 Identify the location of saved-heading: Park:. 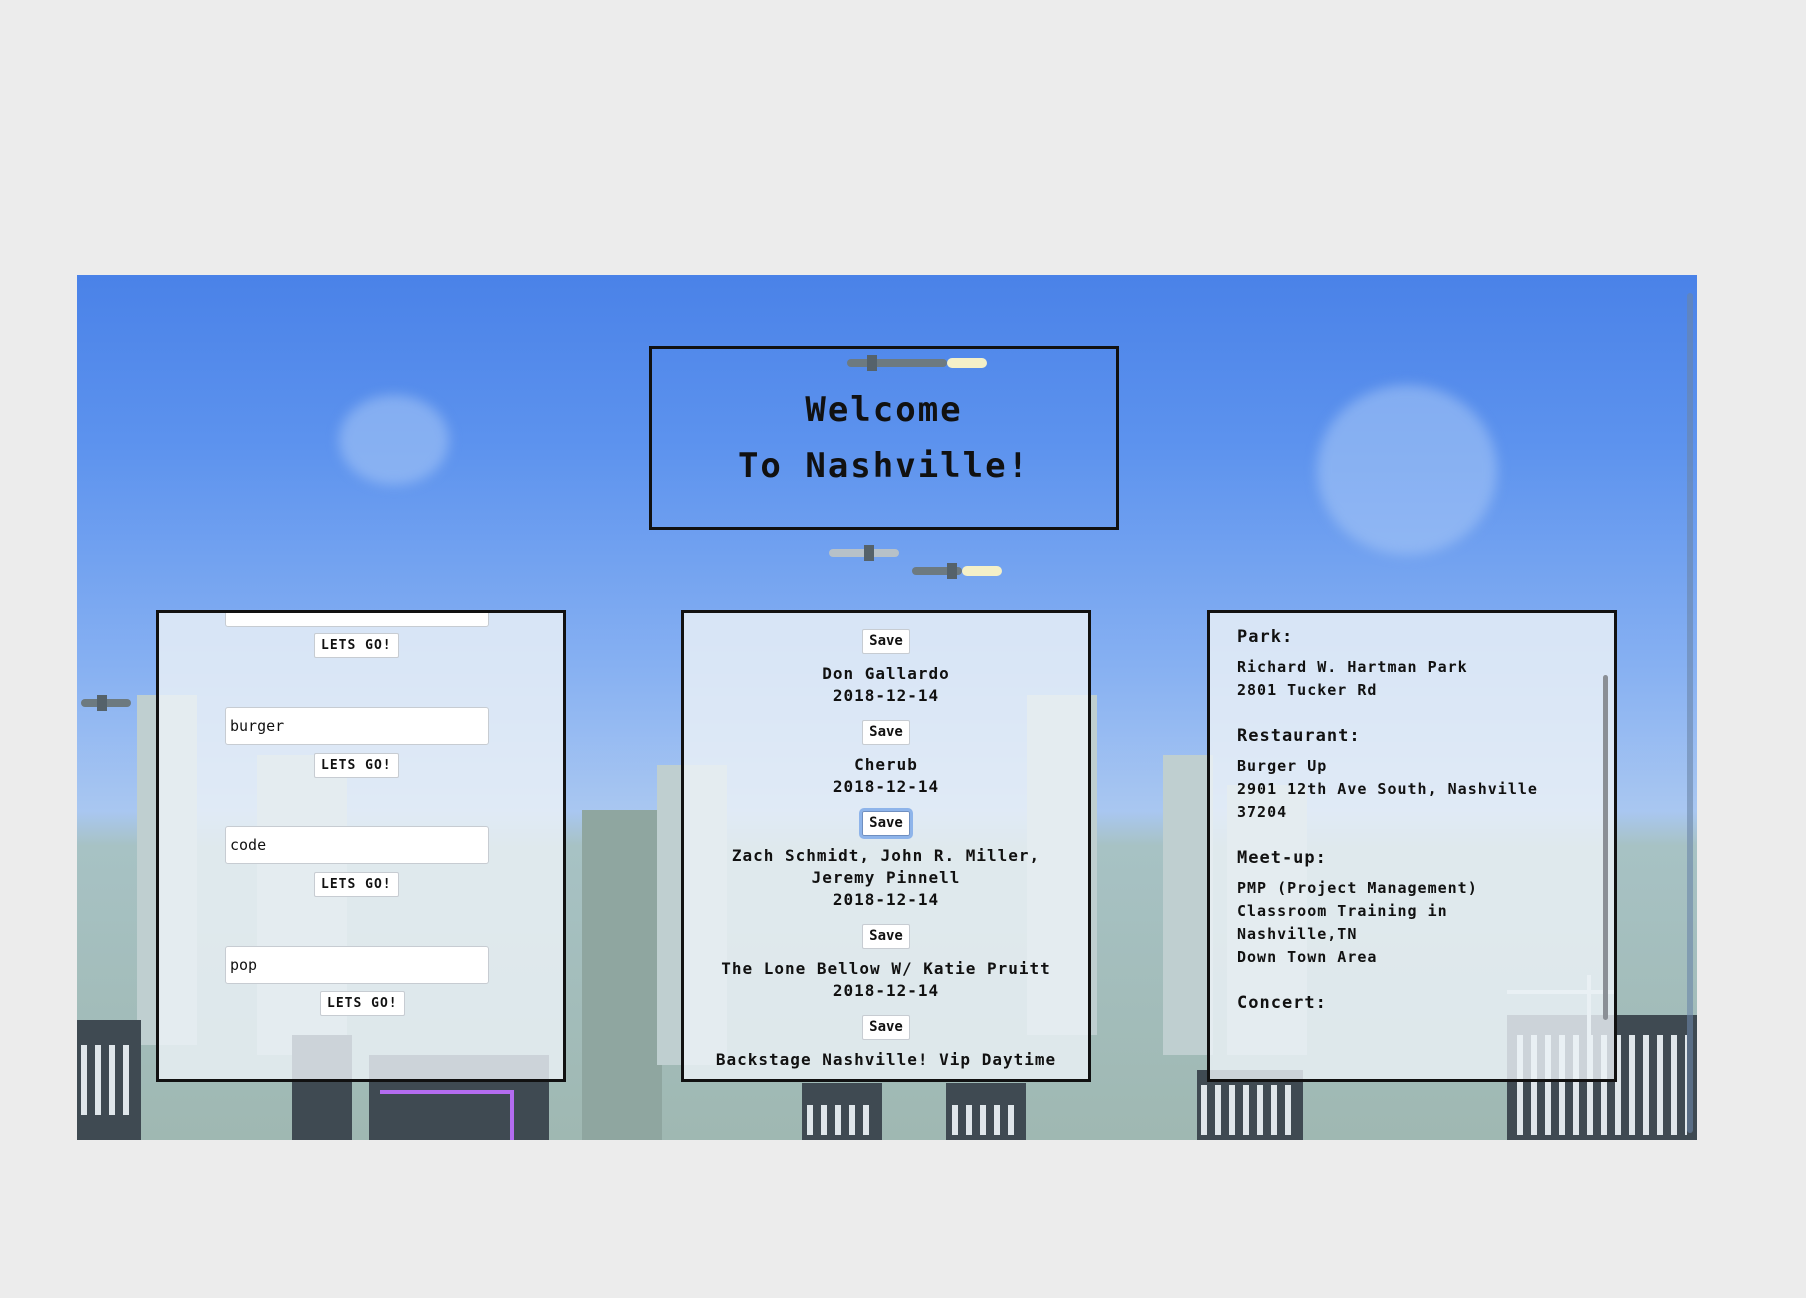
(1265, 637).